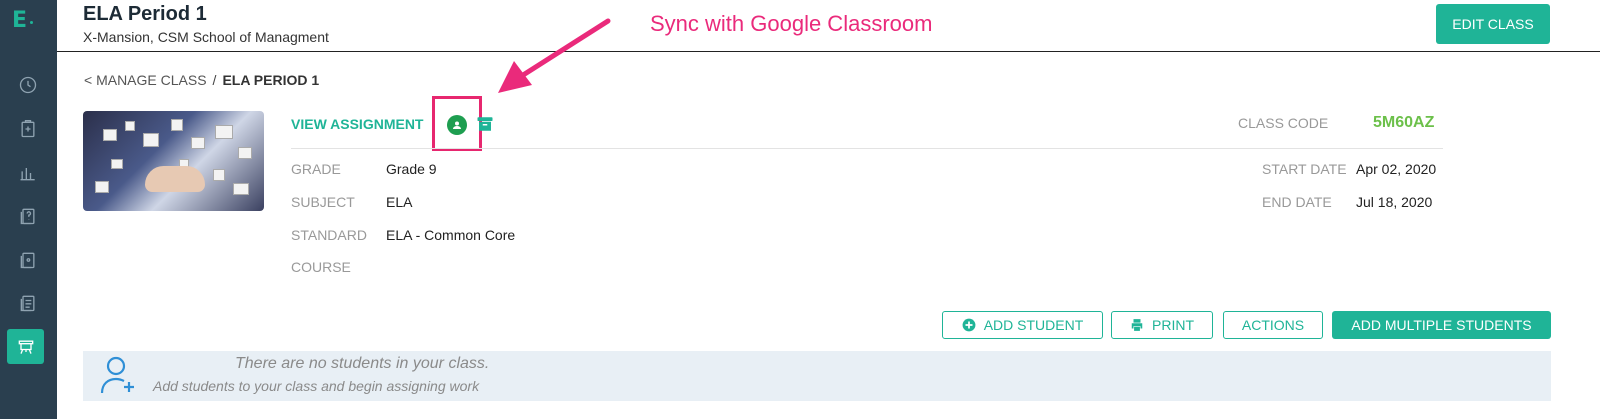 The height and width of the screenshot is (419, 1600). What do you see at coordinates (1033, 325) in the screenshot?
I see `add-student-label: ADD STUDENT` at bounding box center [1033, 325].